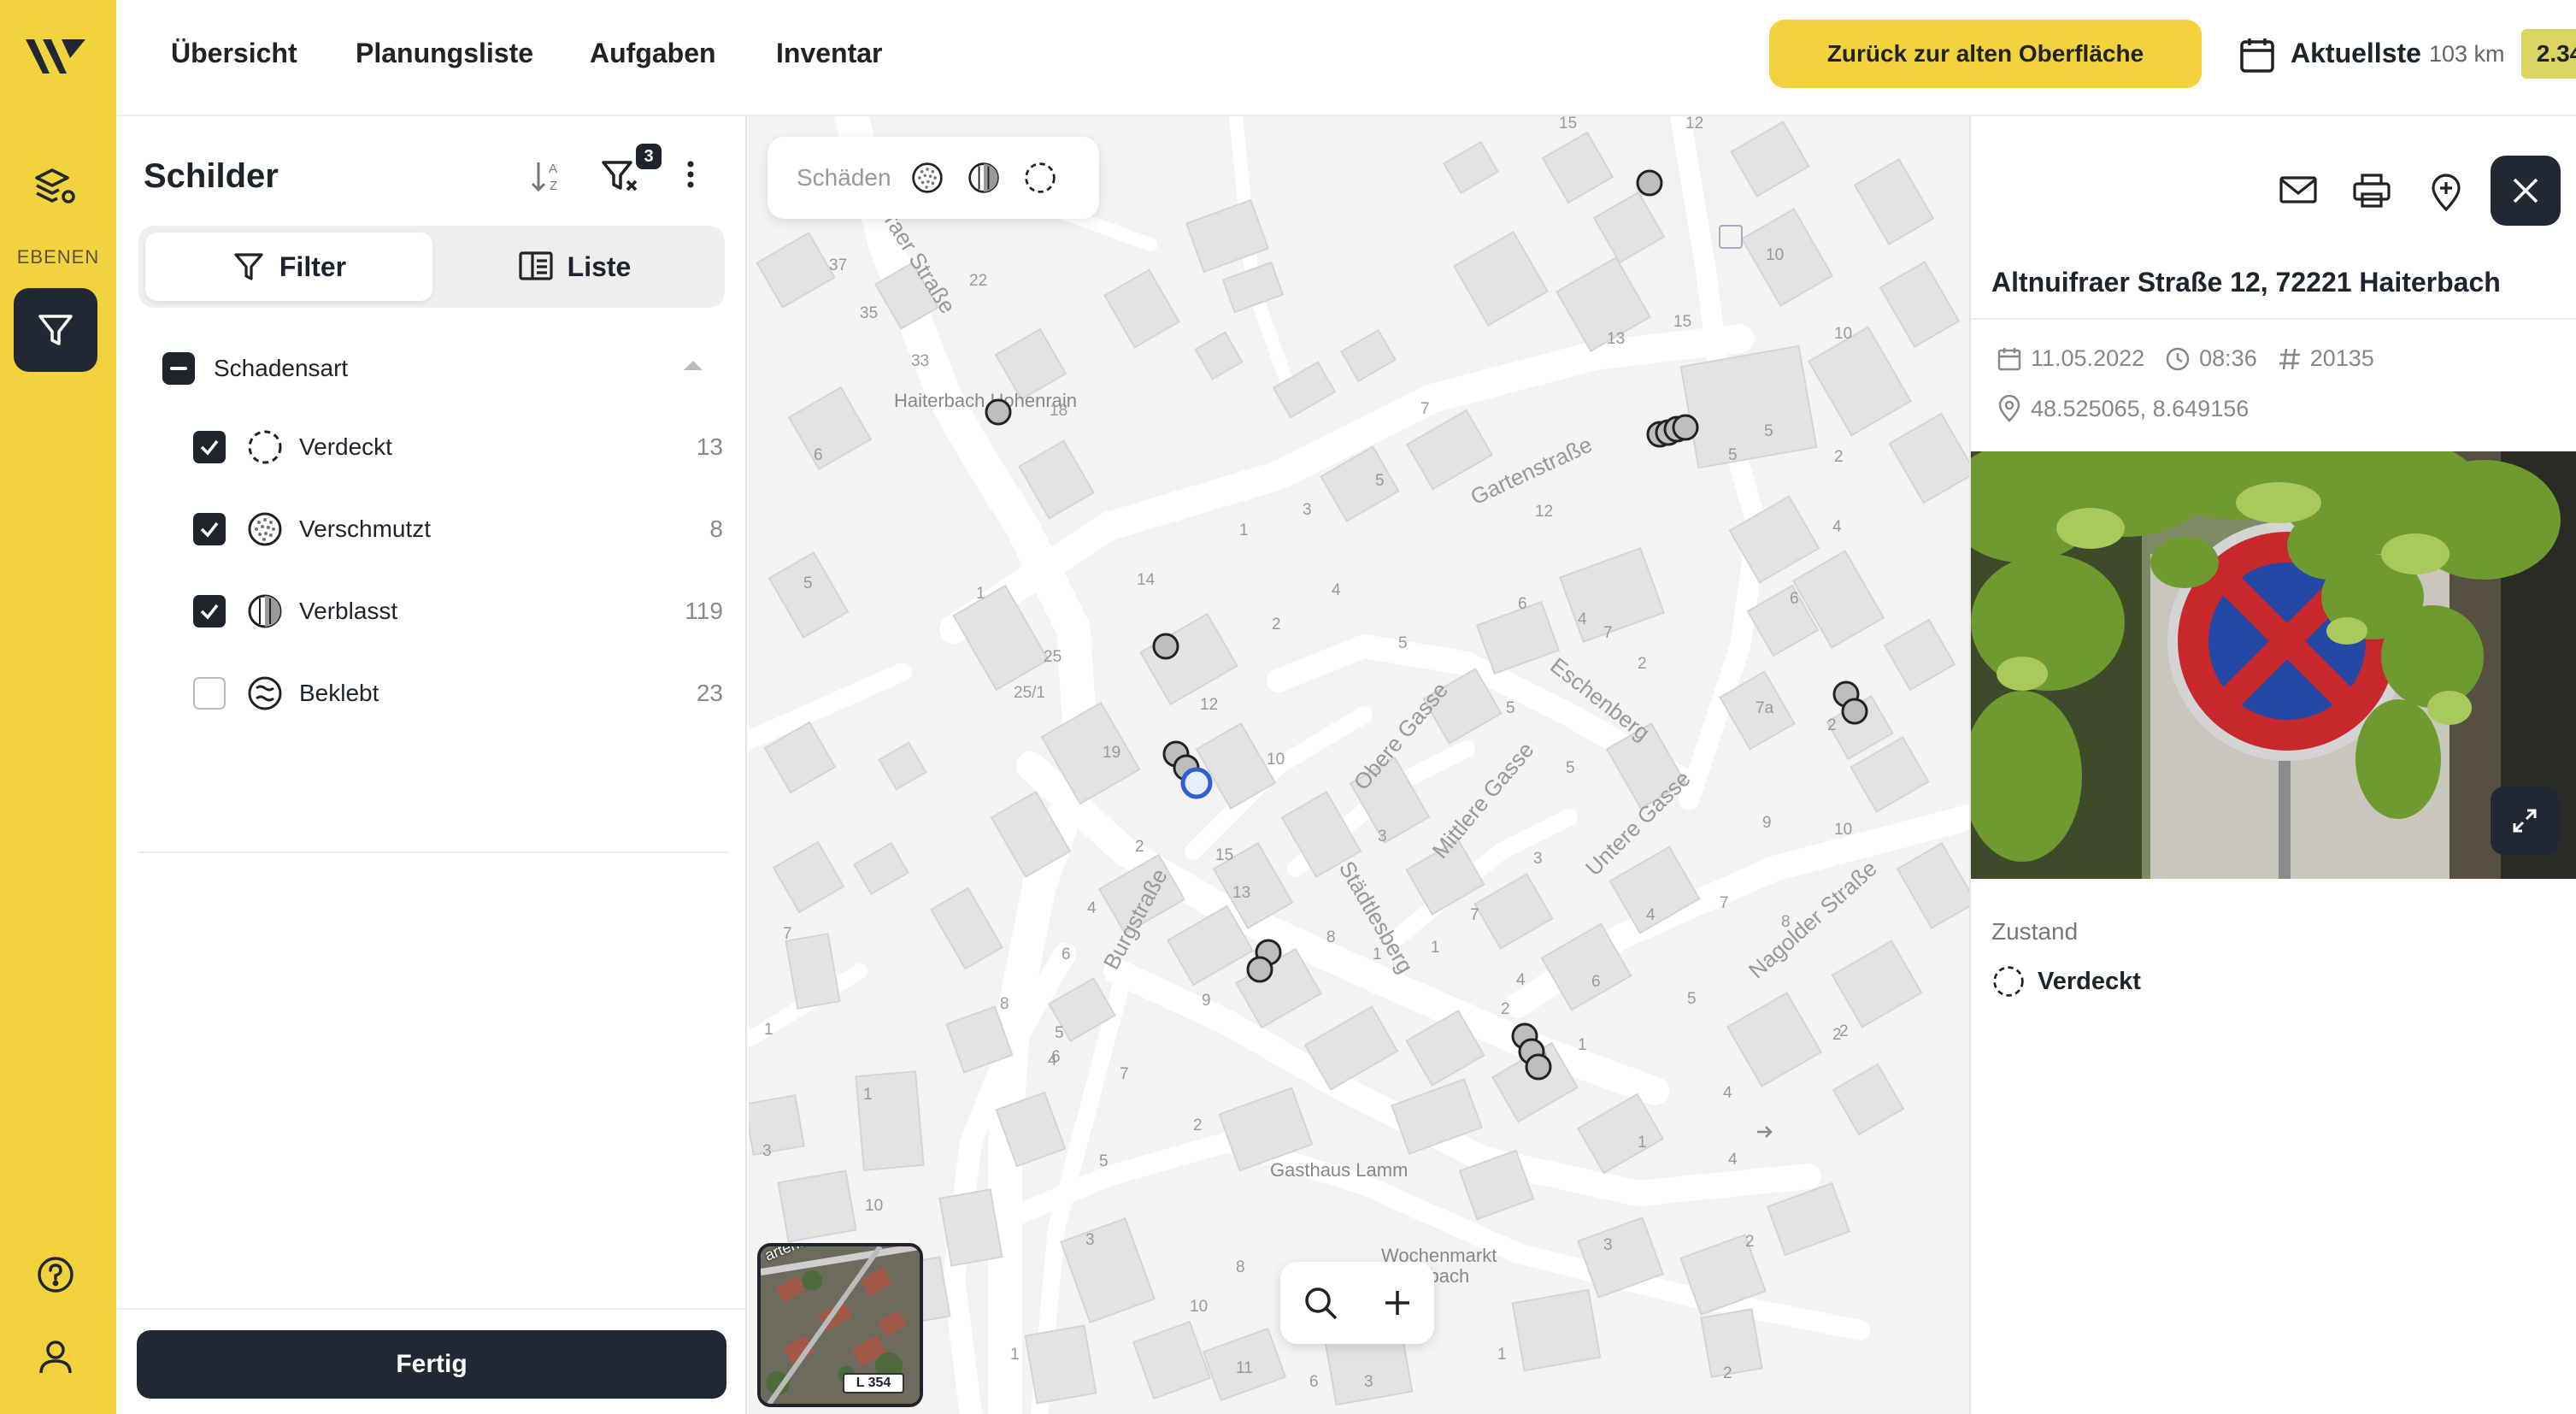 The height and width of the screenshot is (1414, 2576). I want to click on svg-text: 7, so click(1608, 633).